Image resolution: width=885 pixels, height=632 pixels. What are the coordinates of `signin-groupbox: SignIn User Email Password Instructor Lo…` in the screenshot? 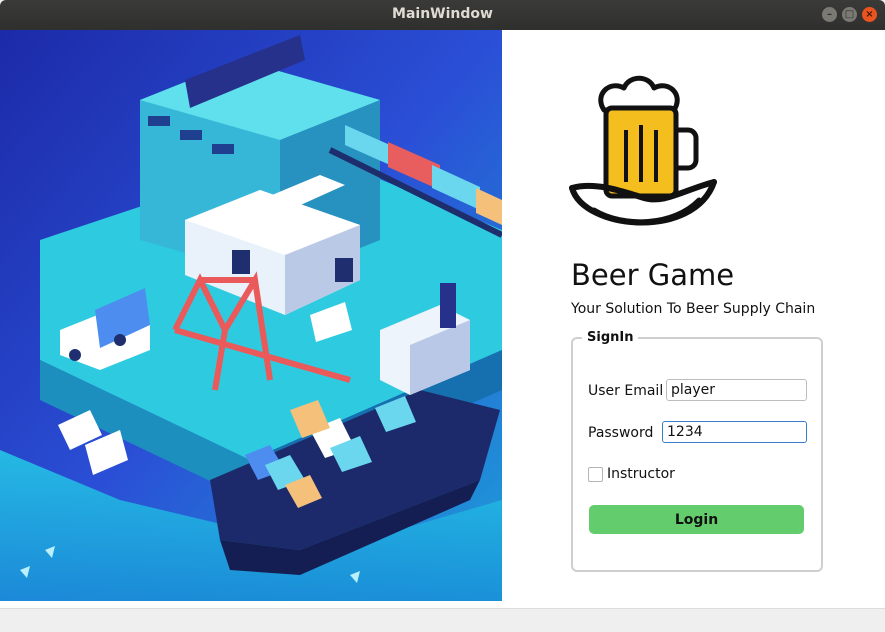 It's located at (697, 451).